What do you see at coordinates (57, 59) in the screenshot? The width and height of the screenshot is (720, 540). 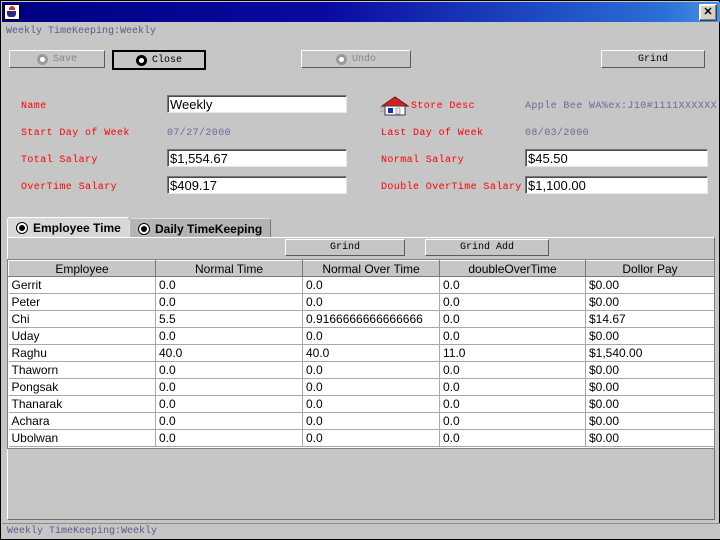 I see `save-button: Save` at bounding box center [57, 59].